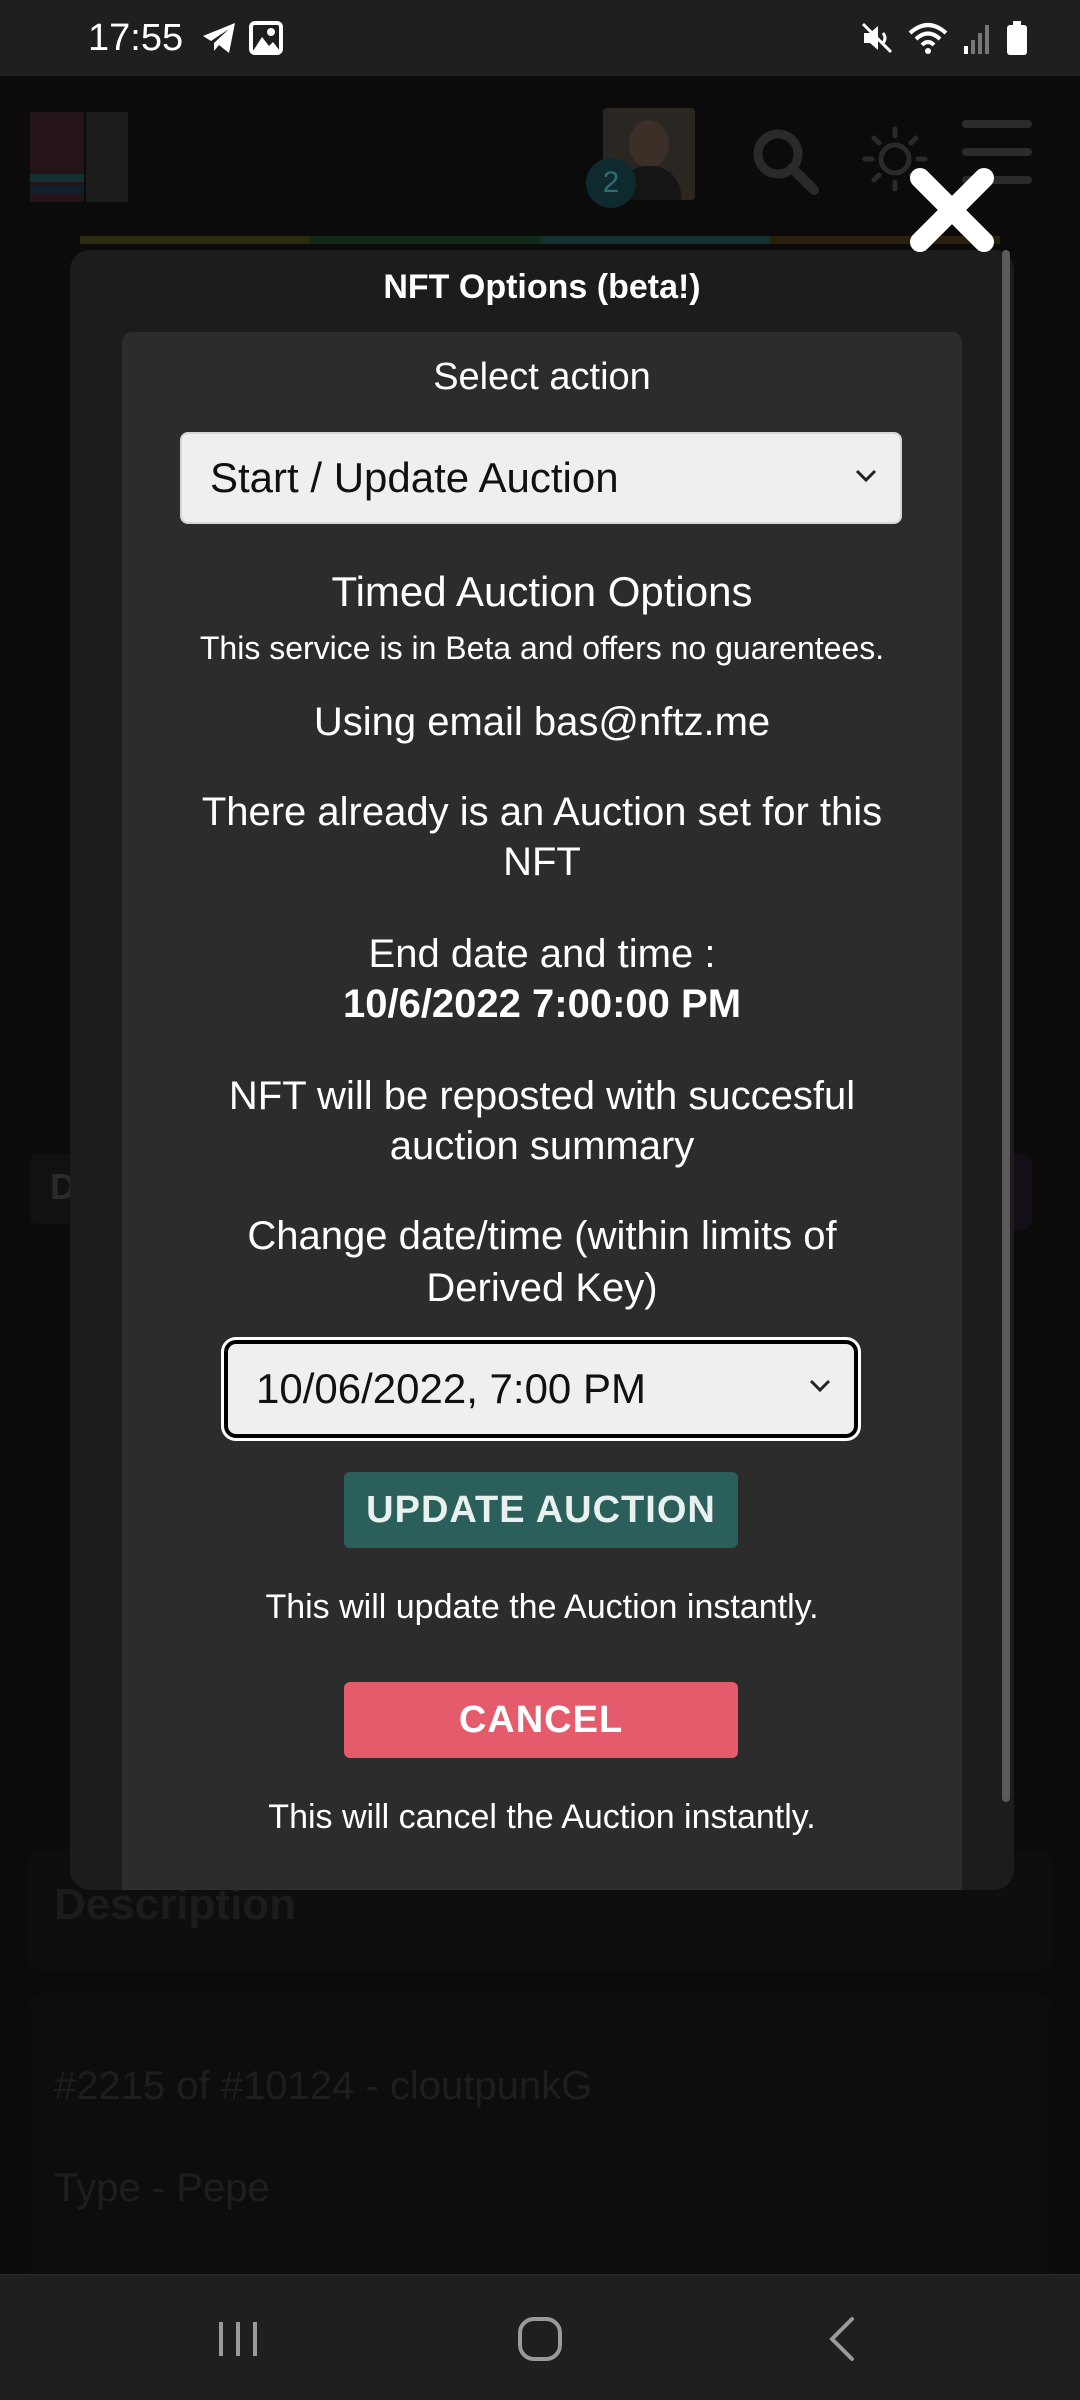 This screenshot has width=1080, height=2400. What do you see at coordinates (877, 38) in the screenshot?
I see `mute-icon` at bounding box center [877, 38].